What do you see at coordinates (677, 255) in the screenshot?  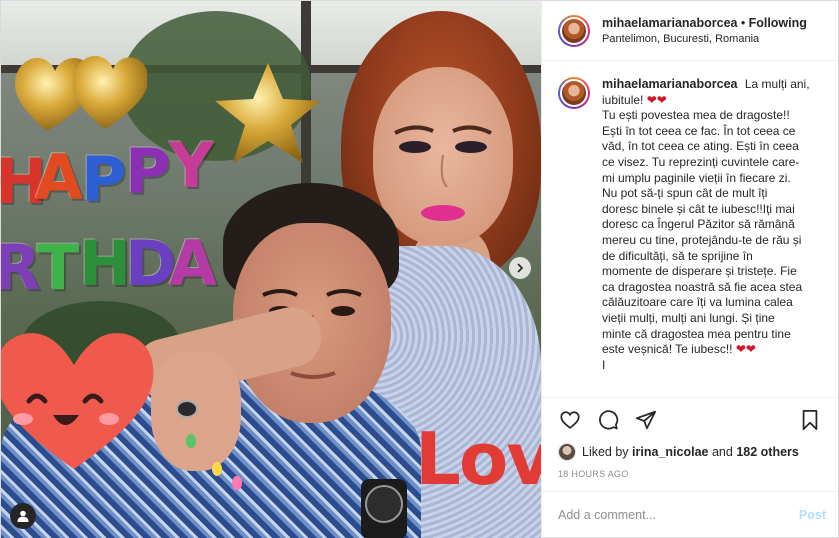 I see `caption-line: de dificultăți, să te sprijine în` at bounding box center [677, 255].